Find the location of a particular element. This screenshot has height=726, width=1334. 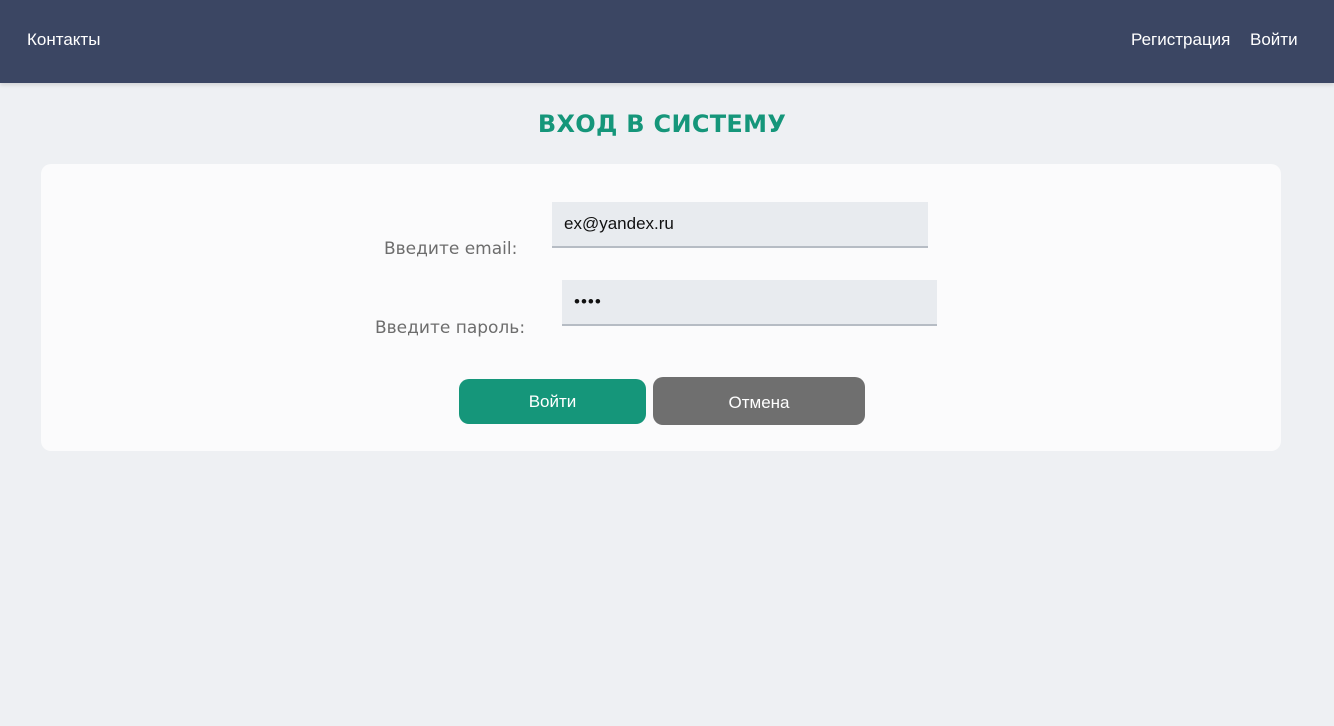

nav-link-login: Войти is located at coordinates (1274, 40).